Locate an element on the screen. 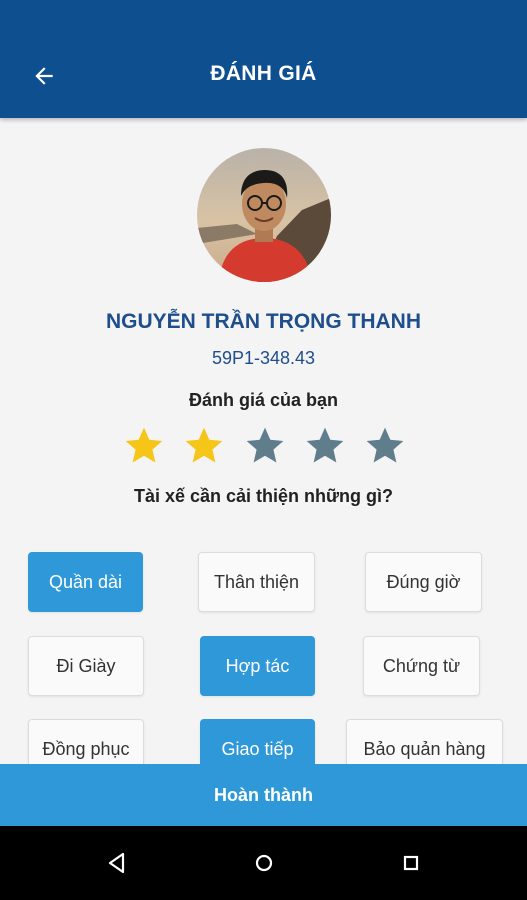 This screenshot has width=527, height=900. option-label: Thân thiện is located at coordinates (256, 581).